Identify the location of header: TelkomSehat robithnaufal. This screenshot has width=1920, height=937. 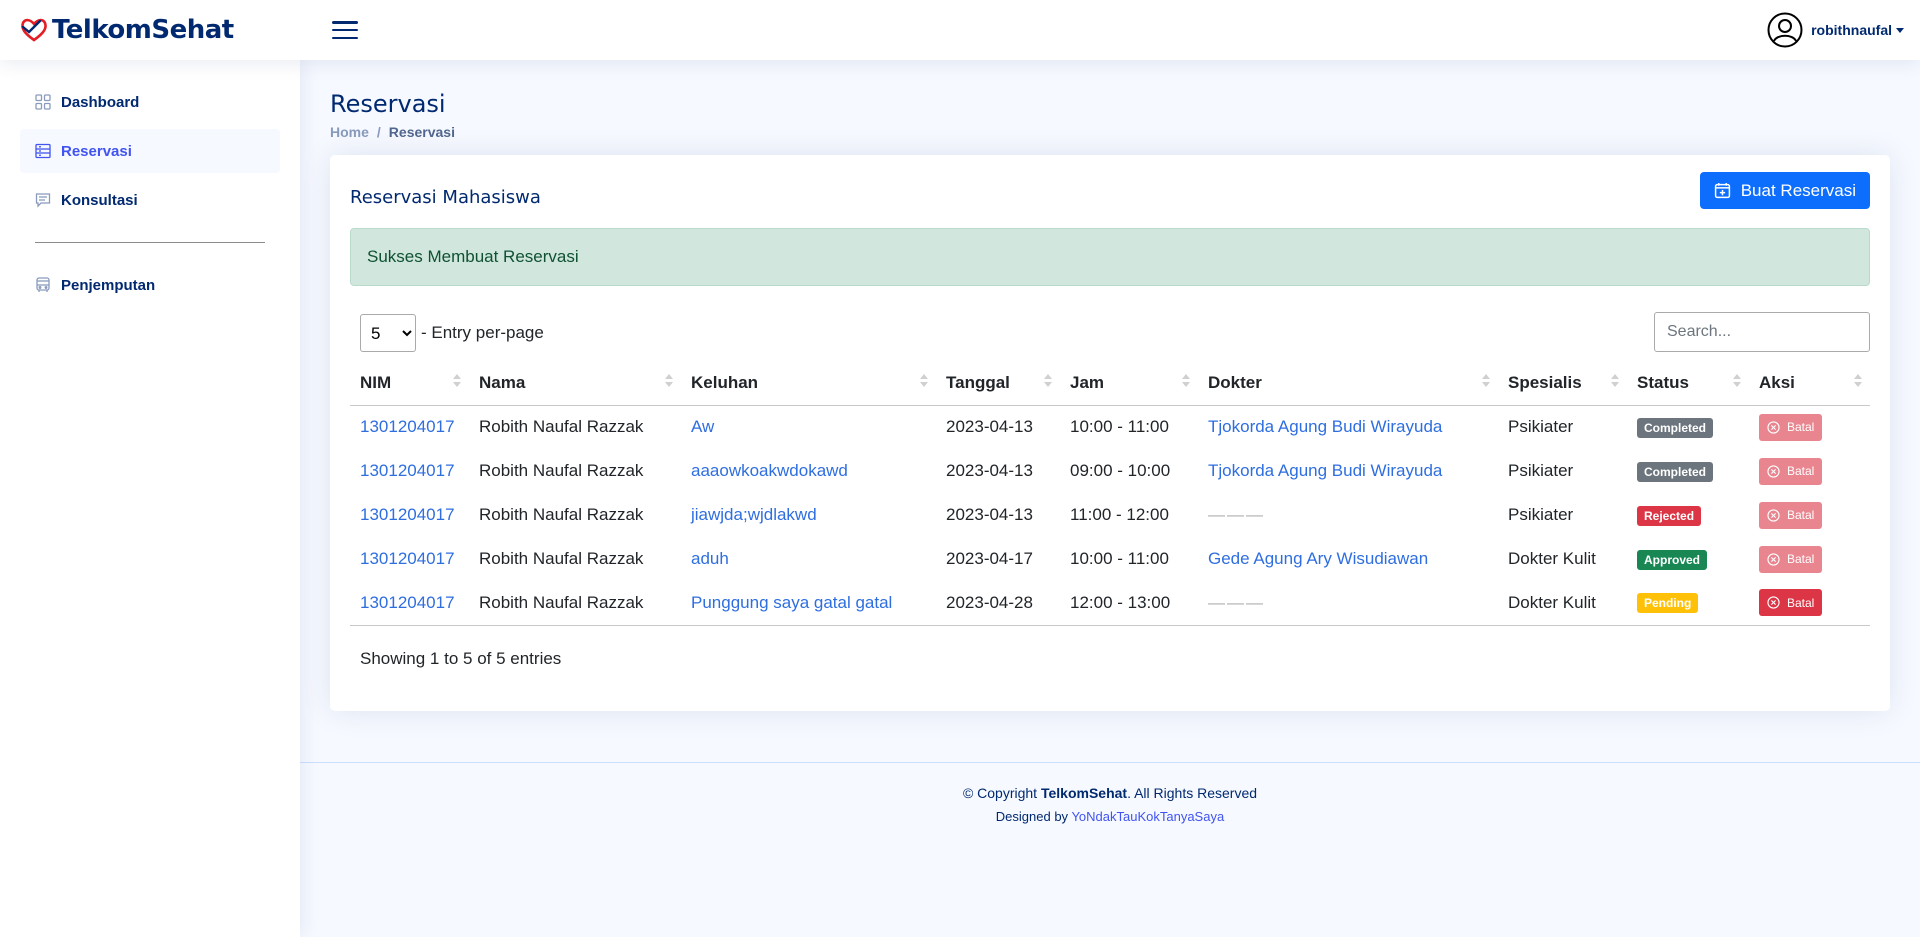
(960, 30).